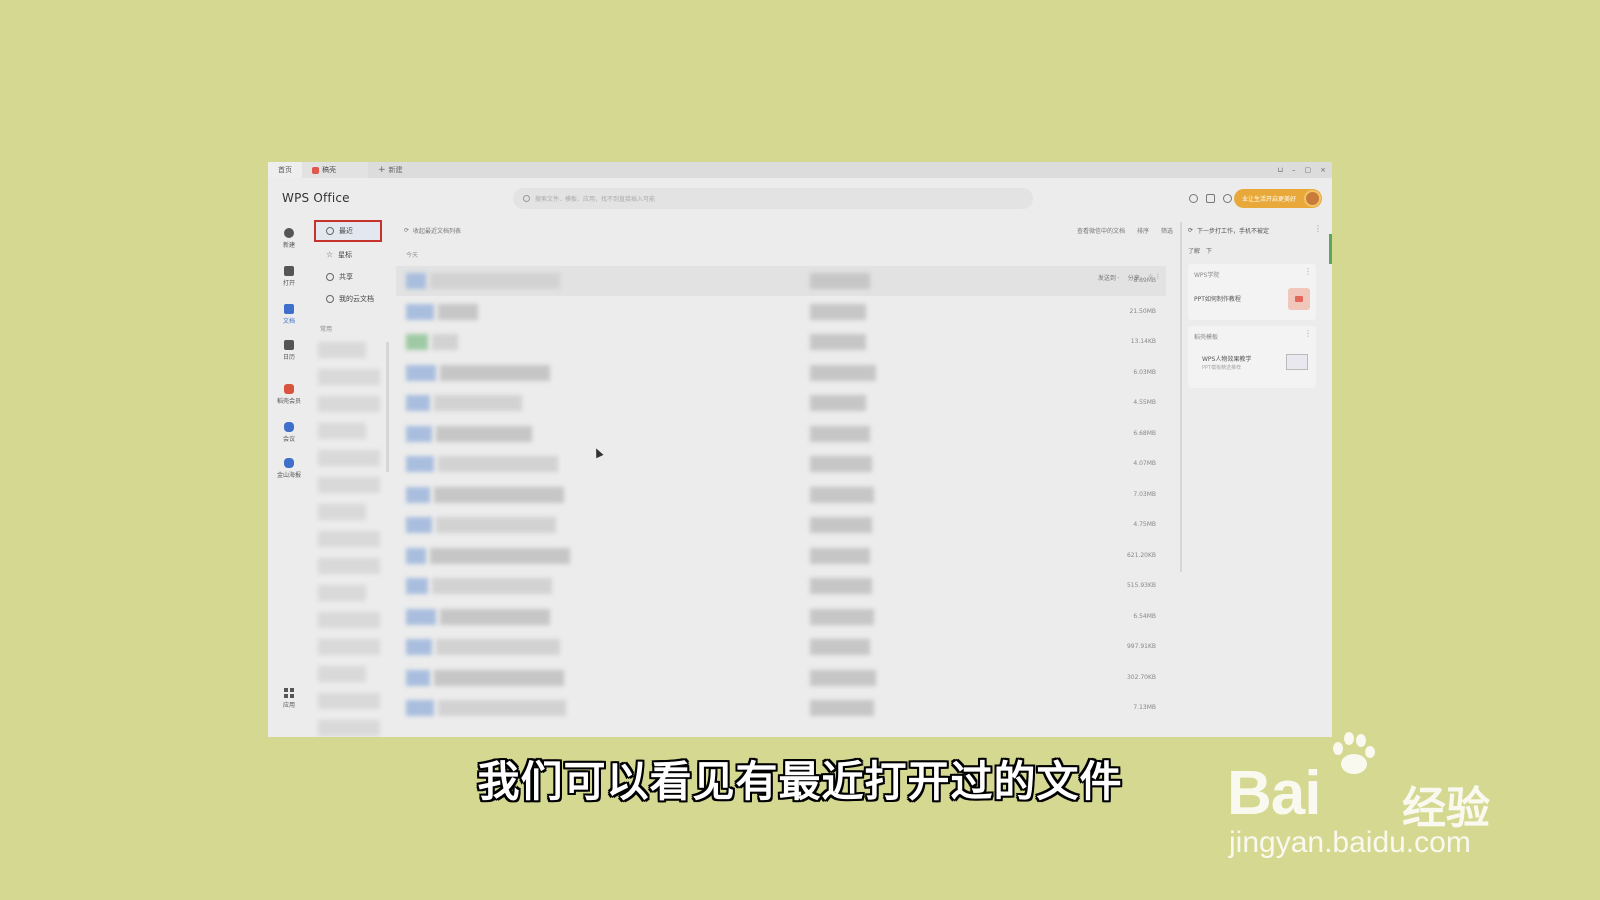 The width and height of the screenshot is (1600, 900). I want to click on list-tools: 查看微信中的文档 排序 筛选, so click(1125, 230).